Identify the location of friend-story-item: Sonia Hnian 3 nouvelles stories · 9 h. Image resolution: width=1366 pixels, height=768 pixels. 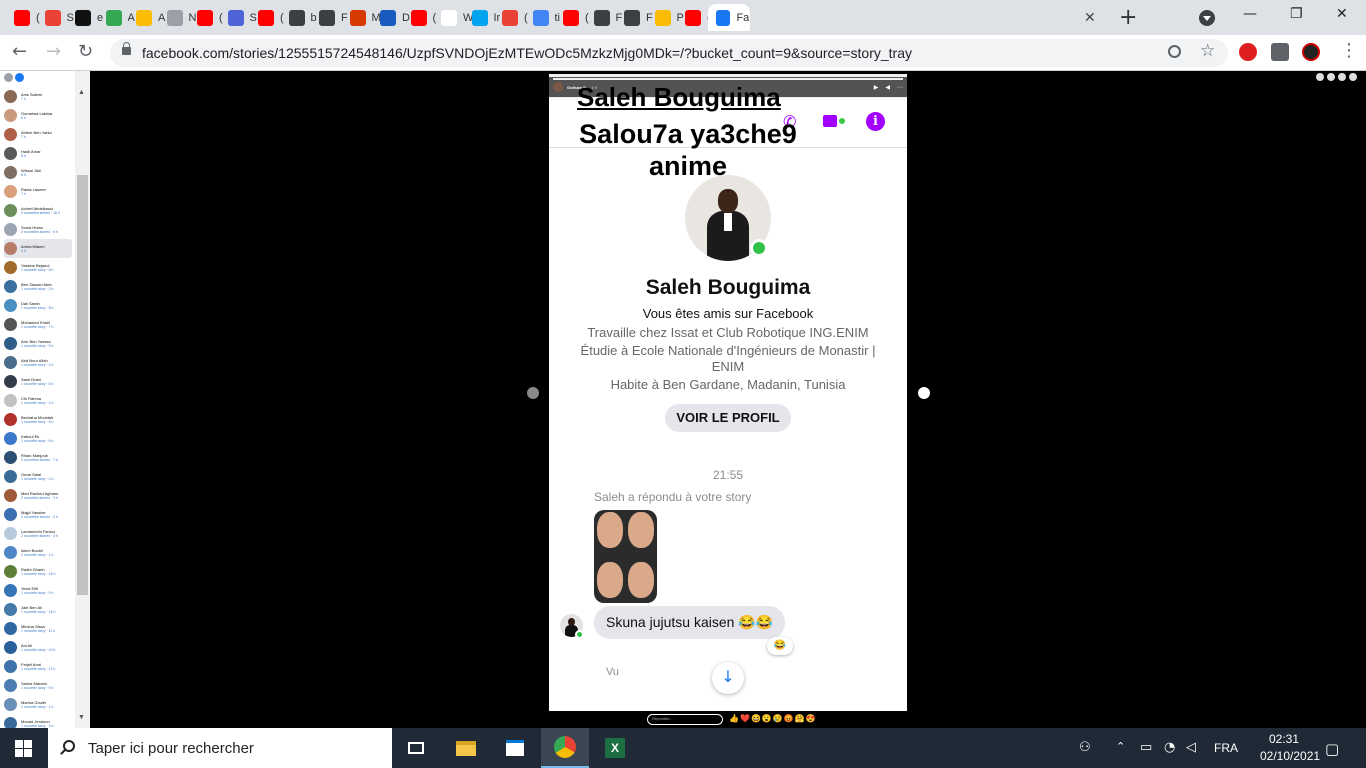
(38, 229).